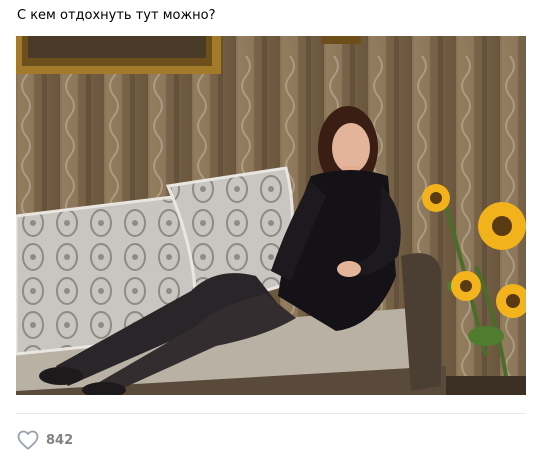 This screenshot has width=545, height=461. What do you see at coordinates (60, 440) in the screenshot?
I see `like-count: 842` at bounding box center [60, 440].